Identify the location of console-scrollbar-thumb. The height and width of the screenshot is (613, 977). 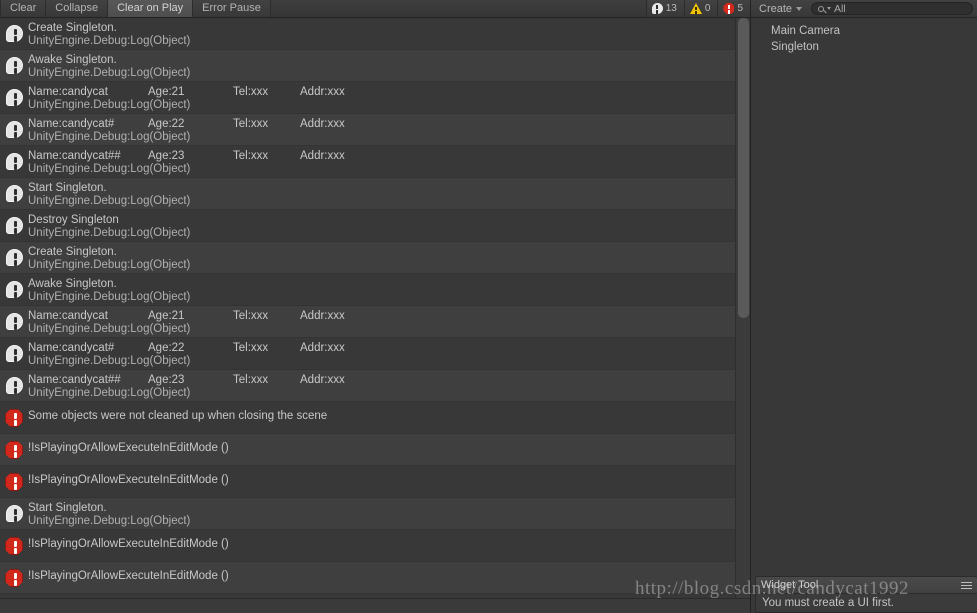
(743, 168).